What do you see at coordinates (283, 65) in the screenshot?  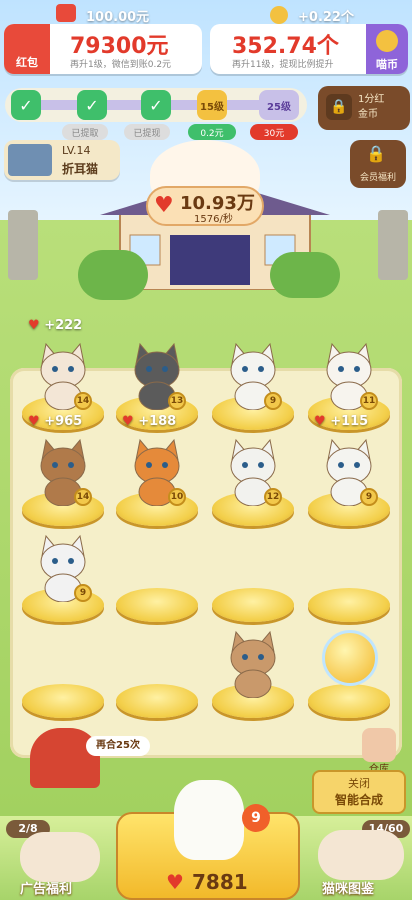 I see `coin-hint: 再升11级，提现比例提升` at bounding box center [283, 65].